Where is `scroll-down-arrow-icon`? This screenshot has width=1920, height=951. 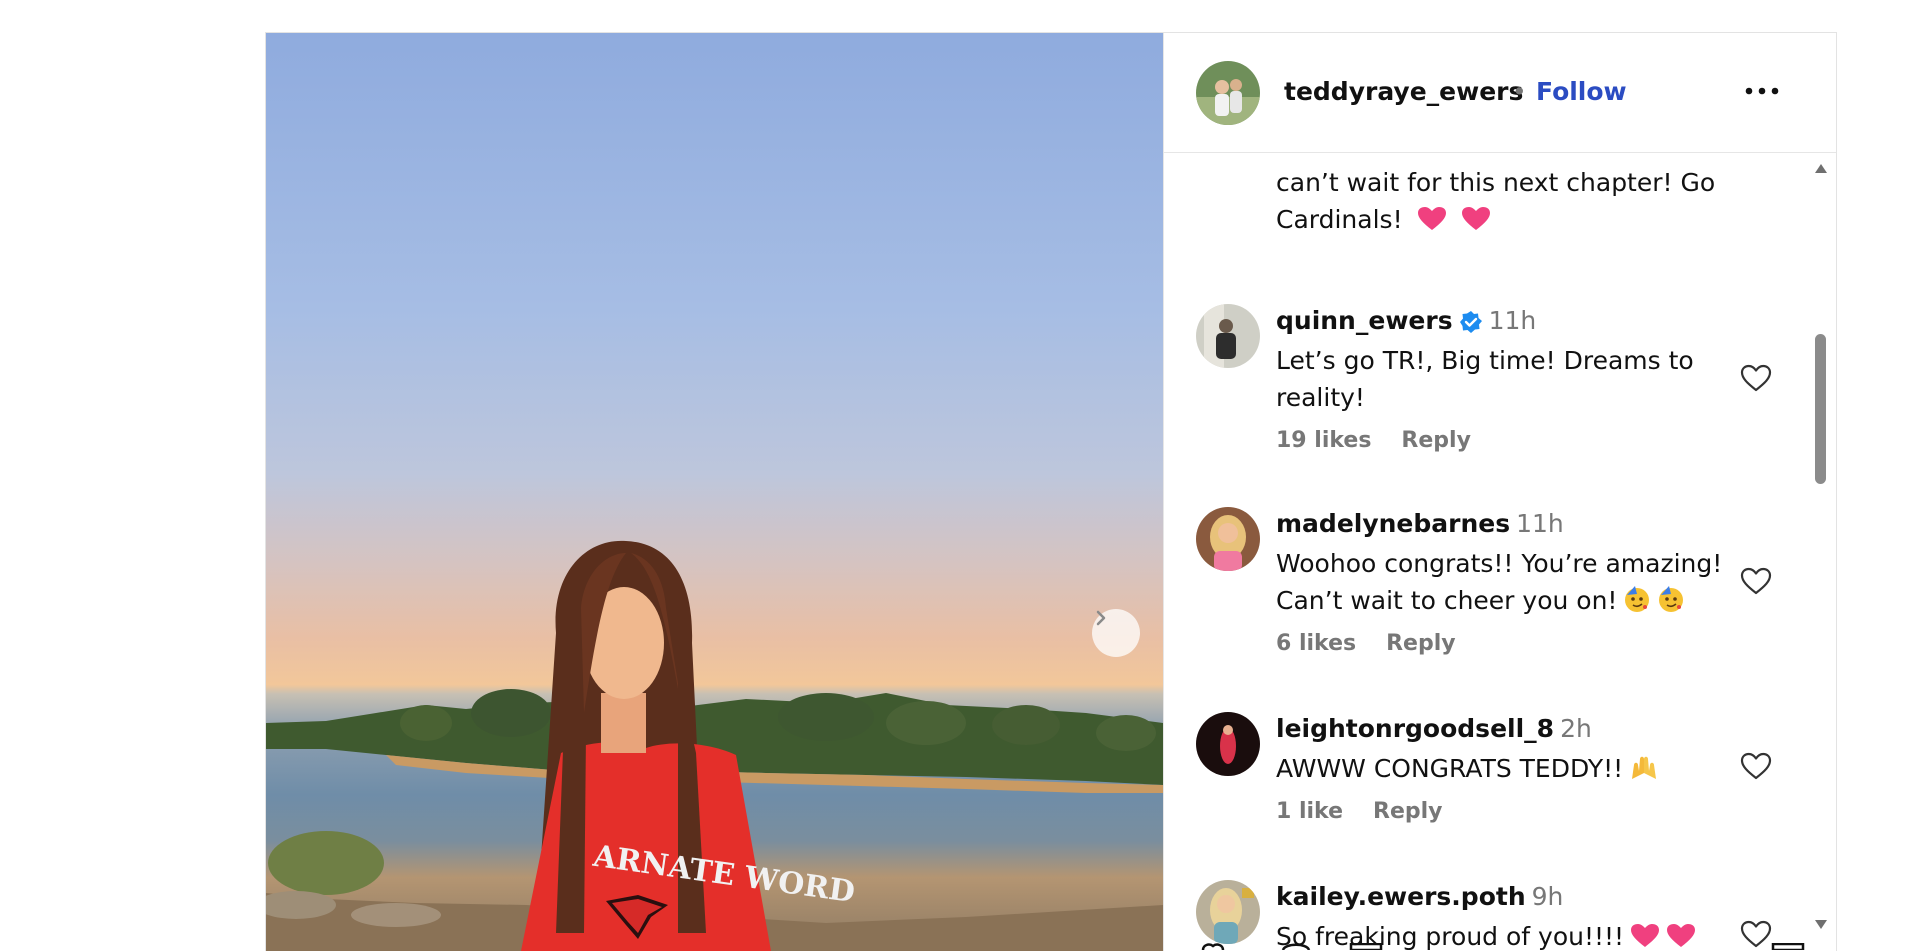 scroll-down-arrow-icon is located at coordinates (1821, 925).